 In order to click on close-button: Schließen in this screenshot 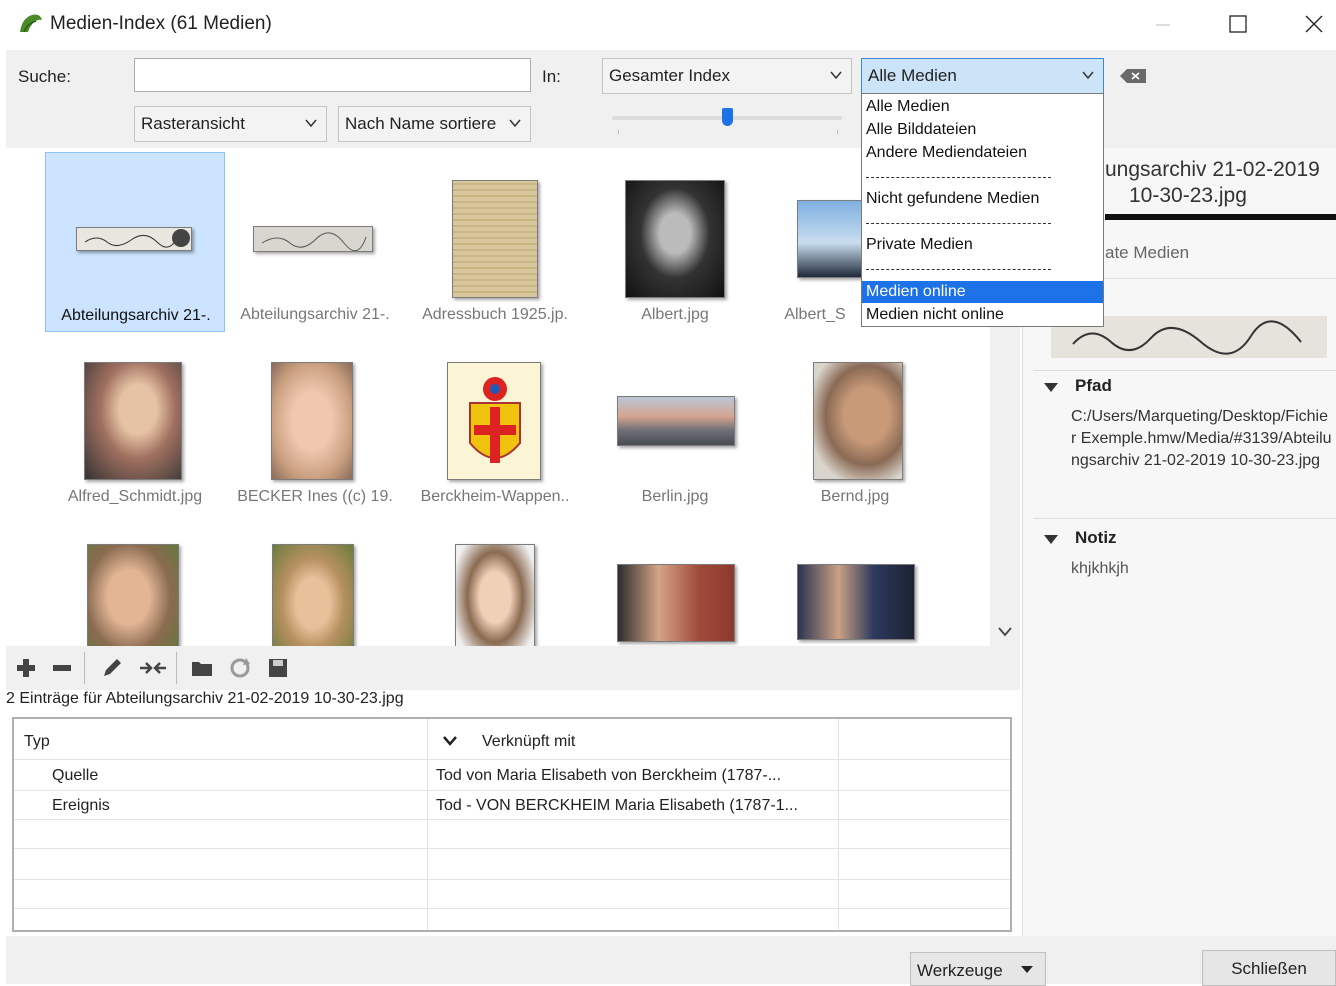, I will do `click(1269, 968)`.